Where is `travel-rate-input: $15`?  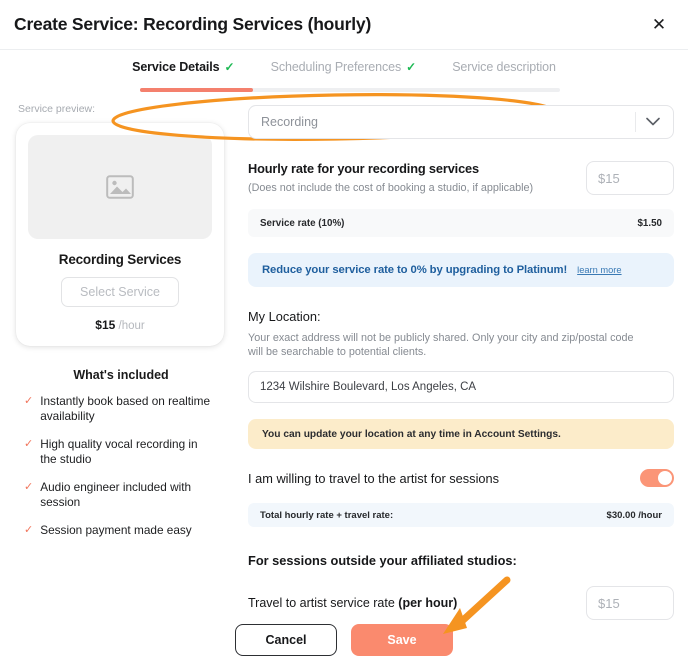 travel-rate-input: $15 is located at coordinates (630, 603).